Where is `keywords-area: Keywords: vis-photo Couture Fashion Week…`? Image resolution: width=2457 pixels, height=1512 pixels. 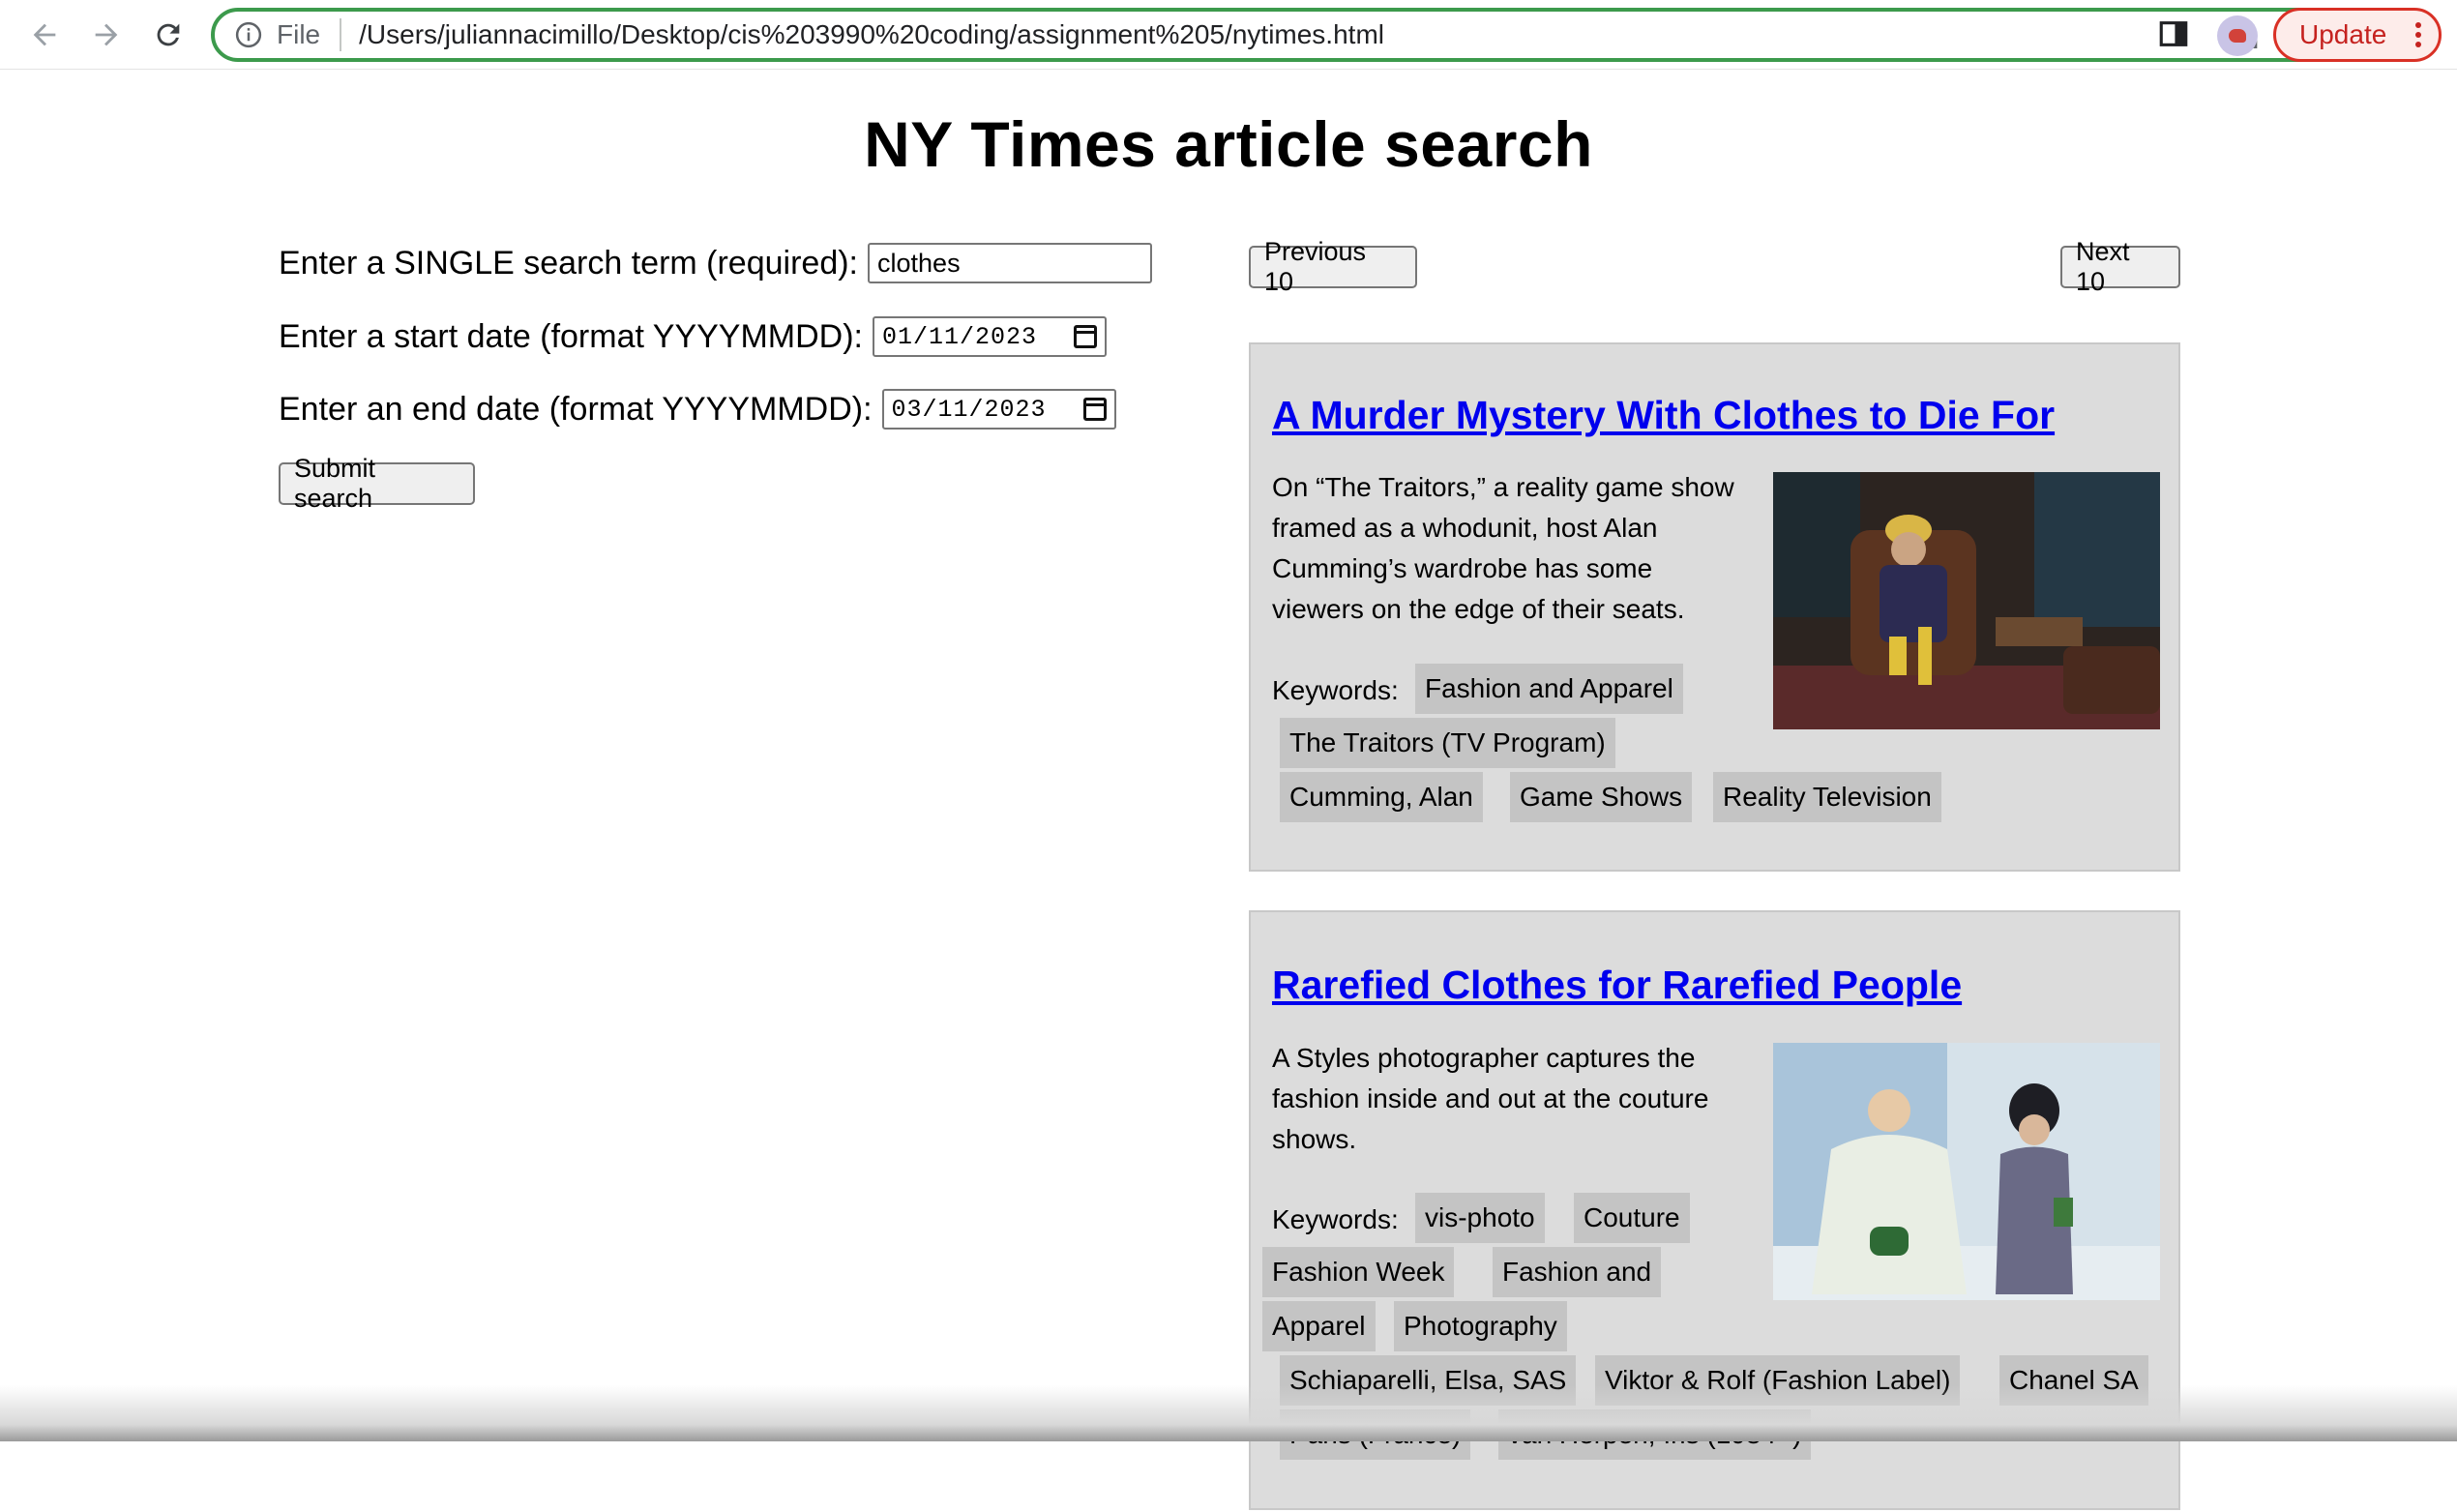 keywords-area: Keywords: vis-photo Couture Fashion Week… is located at coordinates (1712, 1352).